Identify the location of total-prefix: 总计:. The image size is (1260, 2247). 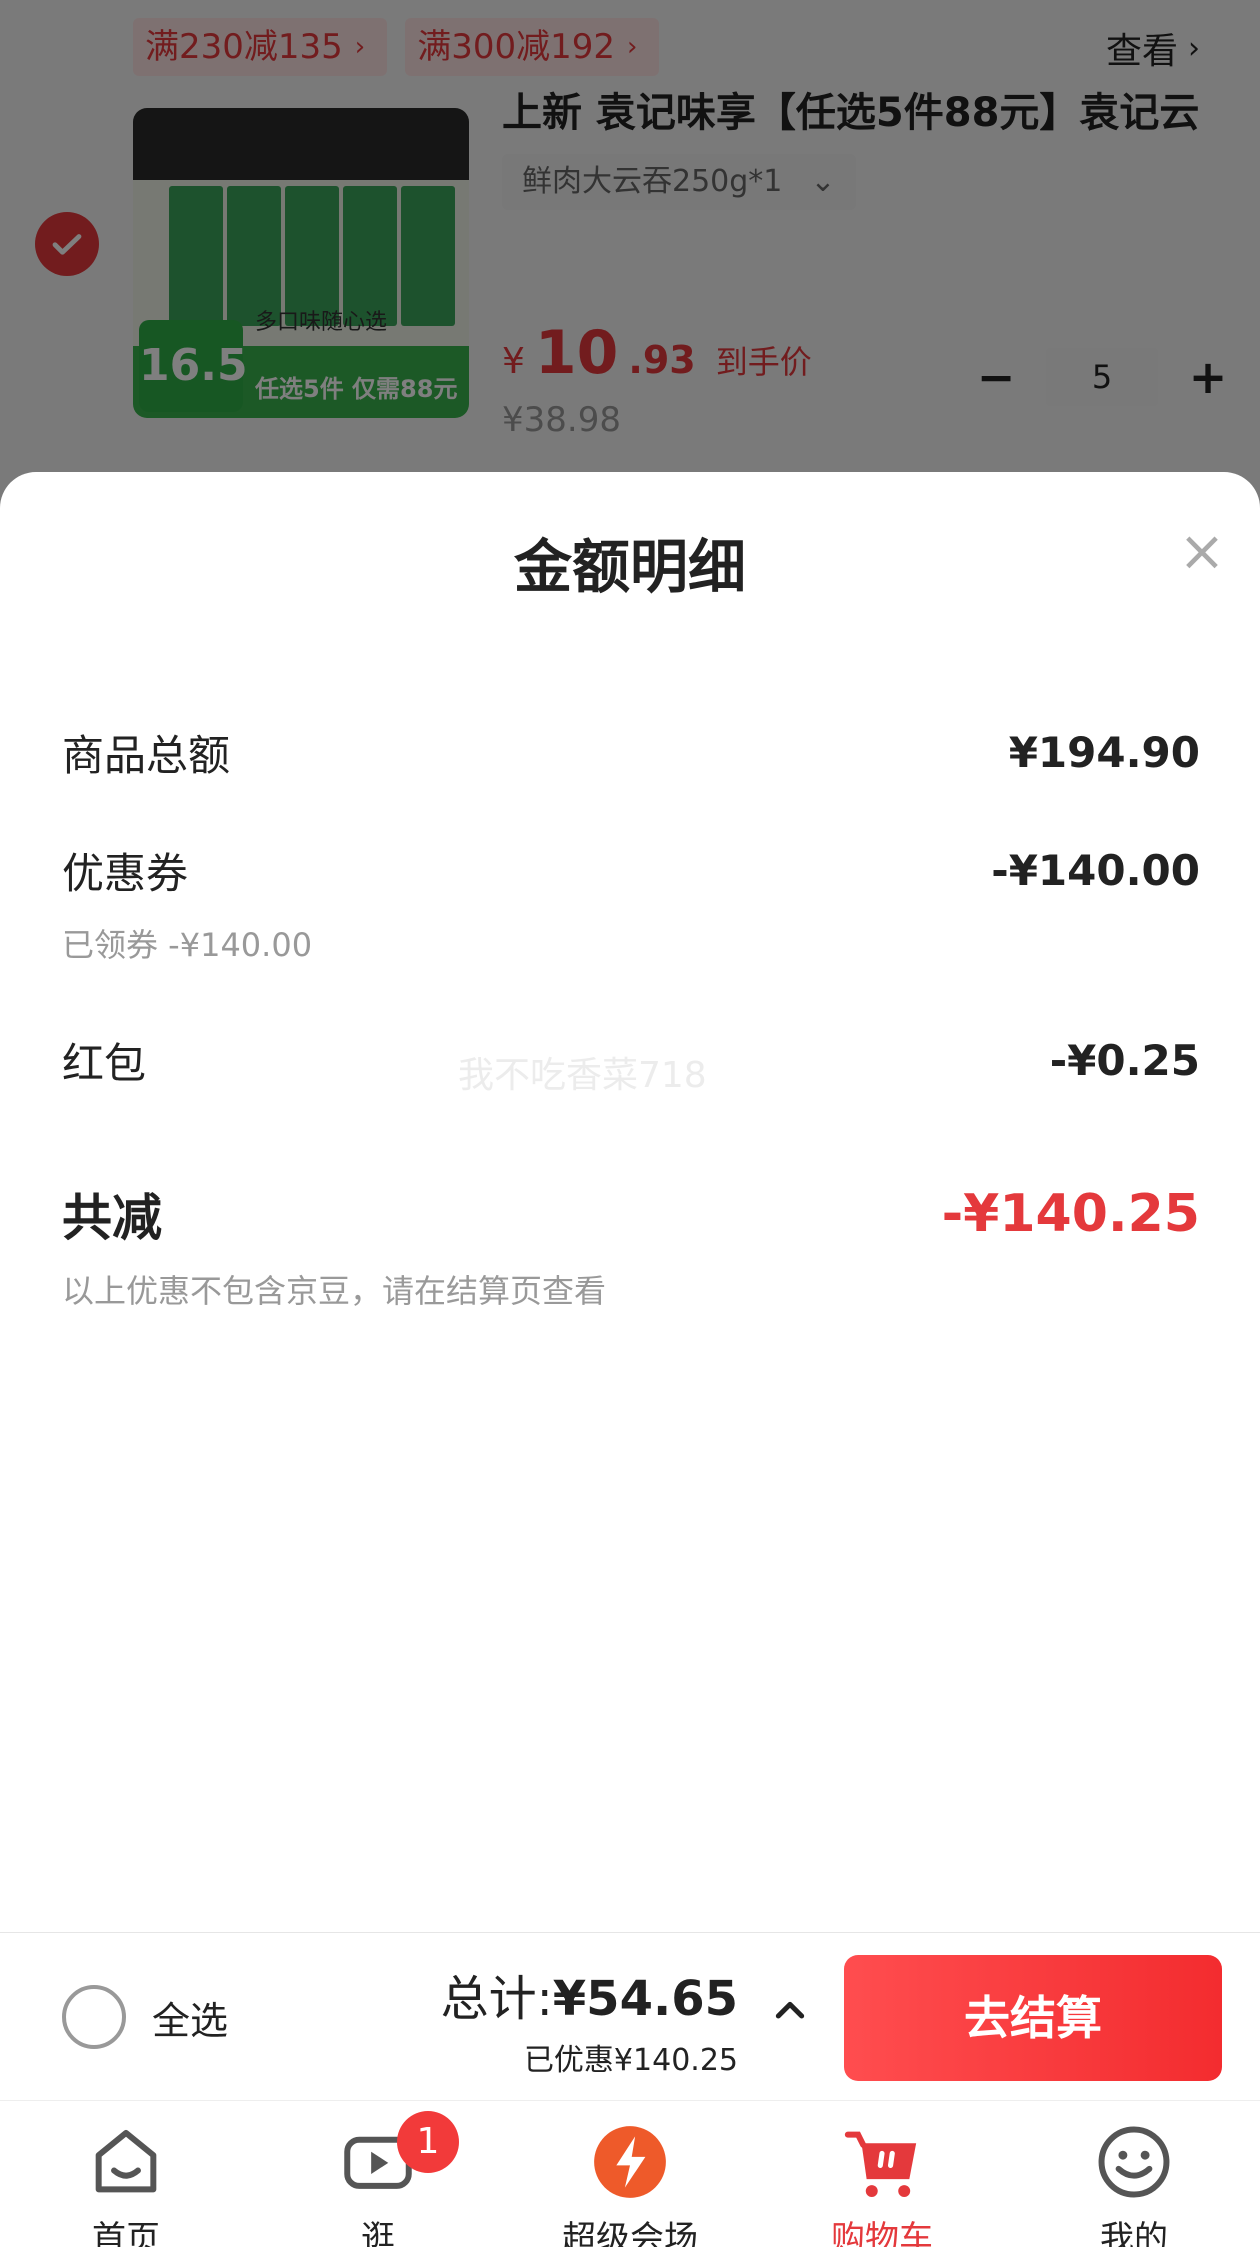
(496, 1999).